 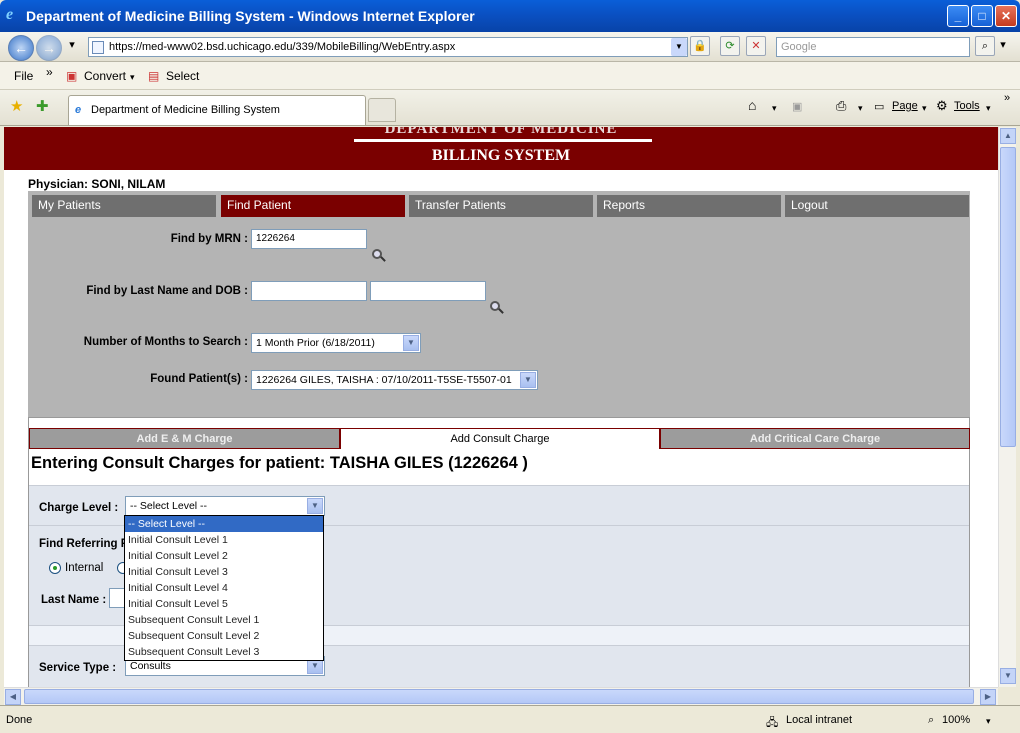 What do you see at coordinates (72, 46) in the screenshot?
I see `recent-pages-dropdown: ▾` at bounding box center [72, 46].